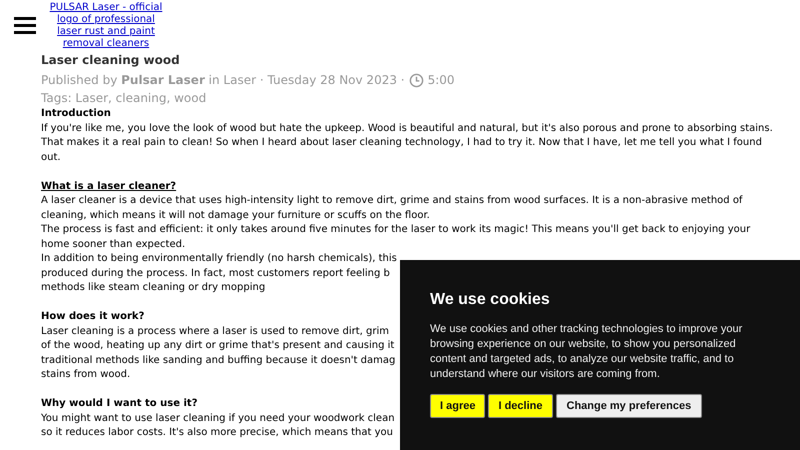  What do you see at coordinates (223, 80) in the screenshot?
I see `article-meta: Published by Pulsar Laser in Laser · Tuesday 28 Nov 2023 ·` at bounding box center [223, 80].